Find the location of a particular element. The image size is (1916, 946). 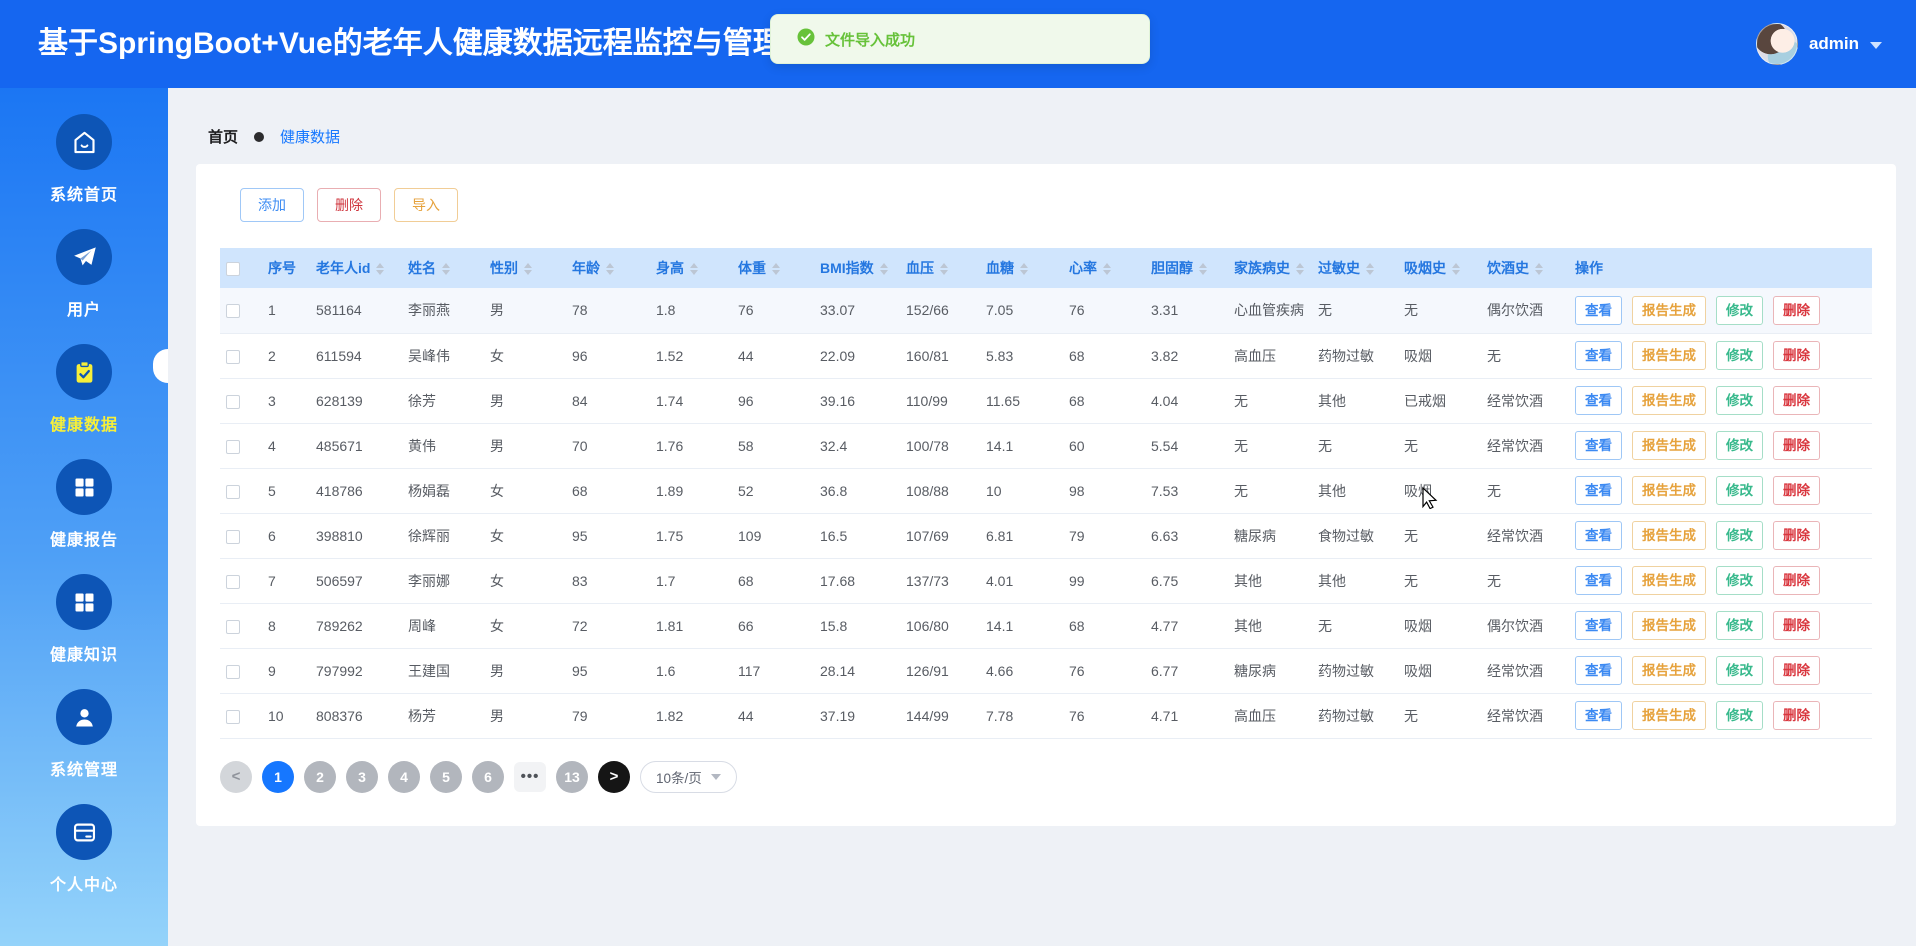

column-header-15: 吸烟史 is located at coordinates (1439, 268).